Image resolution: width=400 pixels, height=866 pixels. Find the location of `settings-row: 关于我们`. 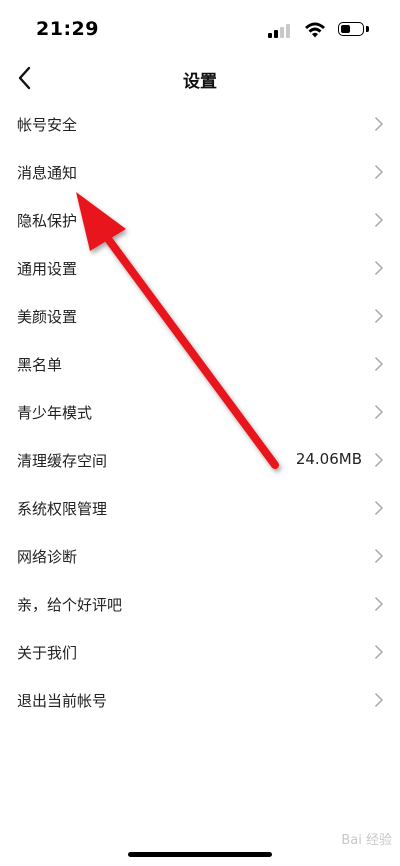

settings-row: 关于我们 is located at coordinates (200, 652).